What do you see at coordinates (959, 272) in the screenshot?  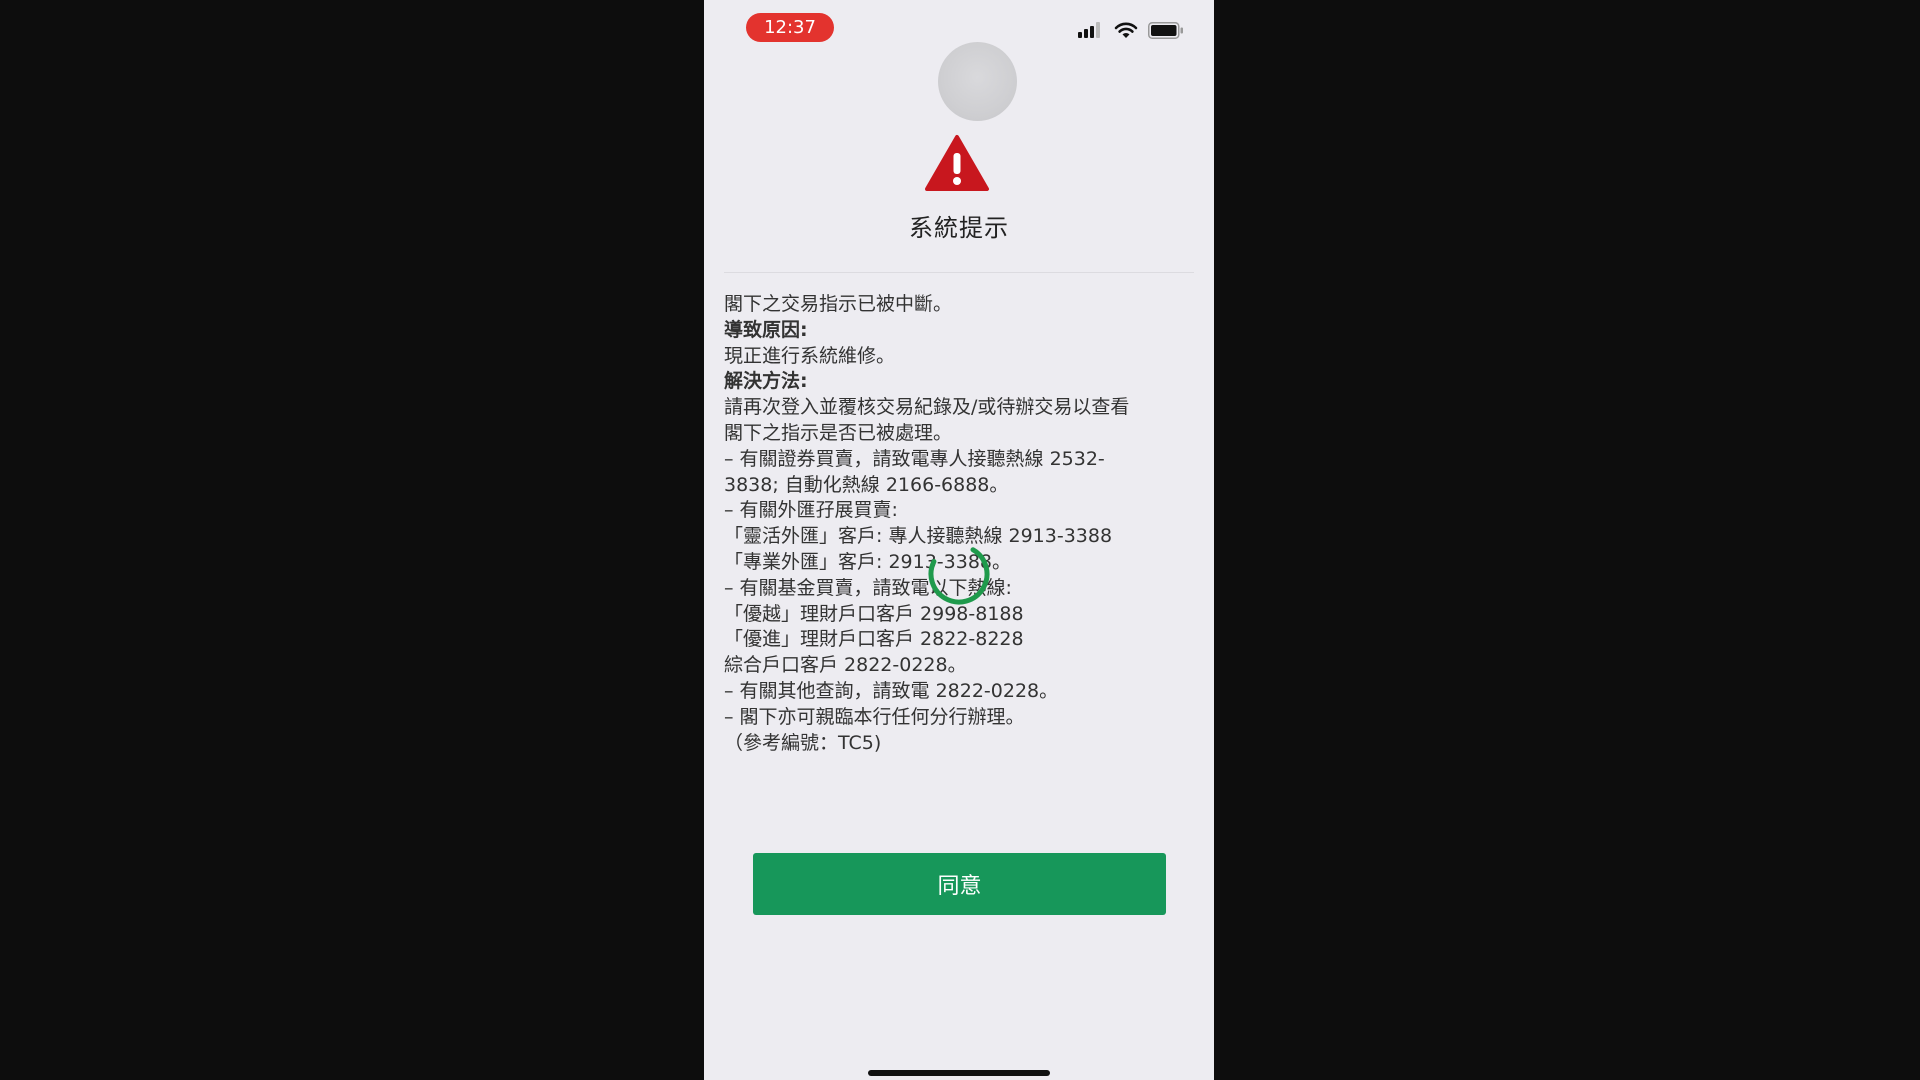 I see `divider` at bounding box center [959, 272].